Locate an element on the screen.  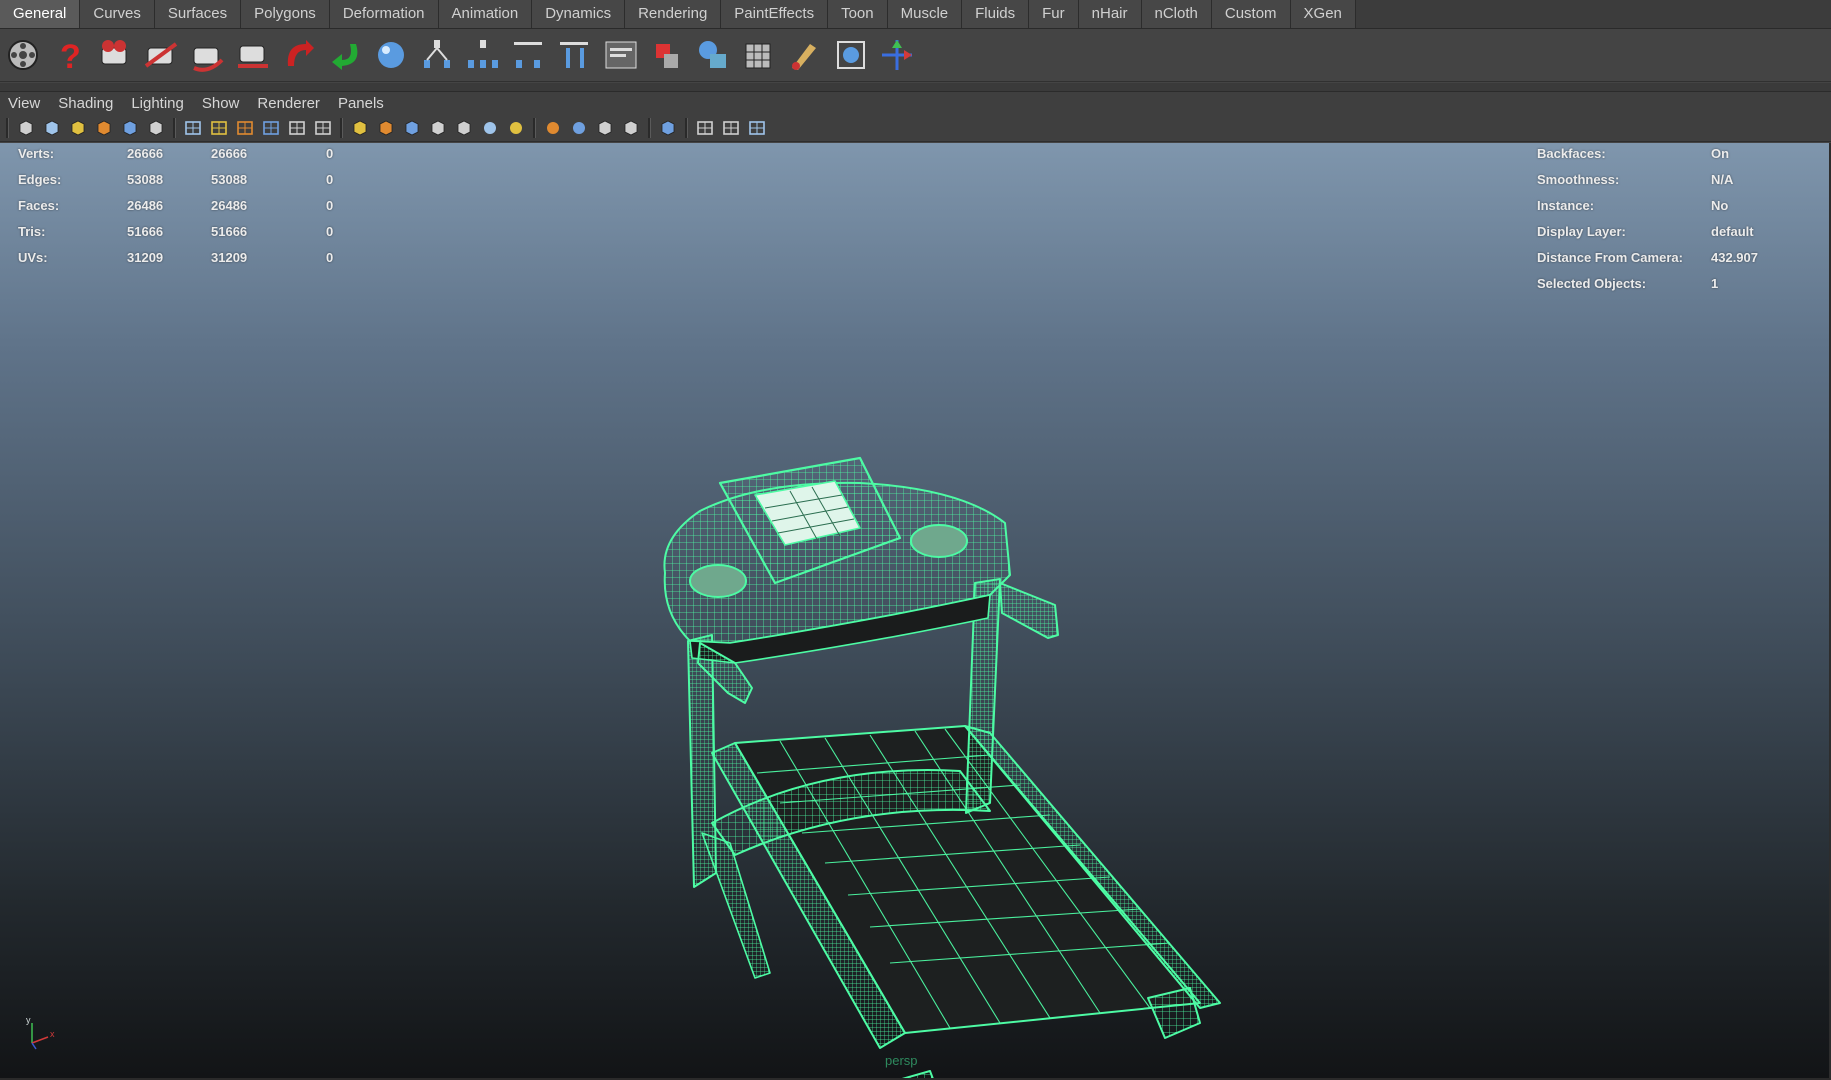
hierarchy-1-icon is located at coordinates (437, 55).